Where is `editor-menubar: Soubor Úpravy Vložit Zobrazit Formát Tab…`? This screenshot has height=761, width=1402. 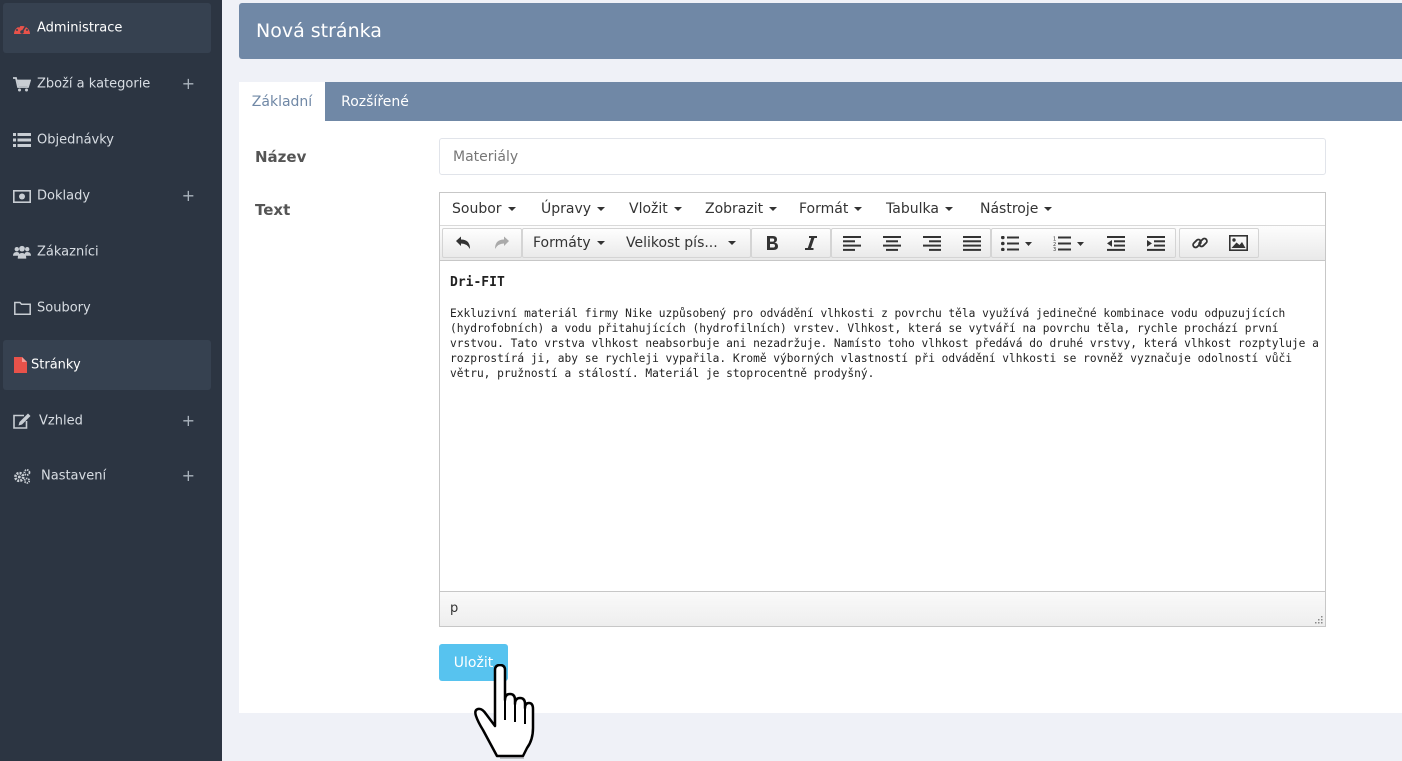 editor-menubar: Soubor Úpravy Vložit Zobrazit Formát Tab… is located at coordinates (882, 209).